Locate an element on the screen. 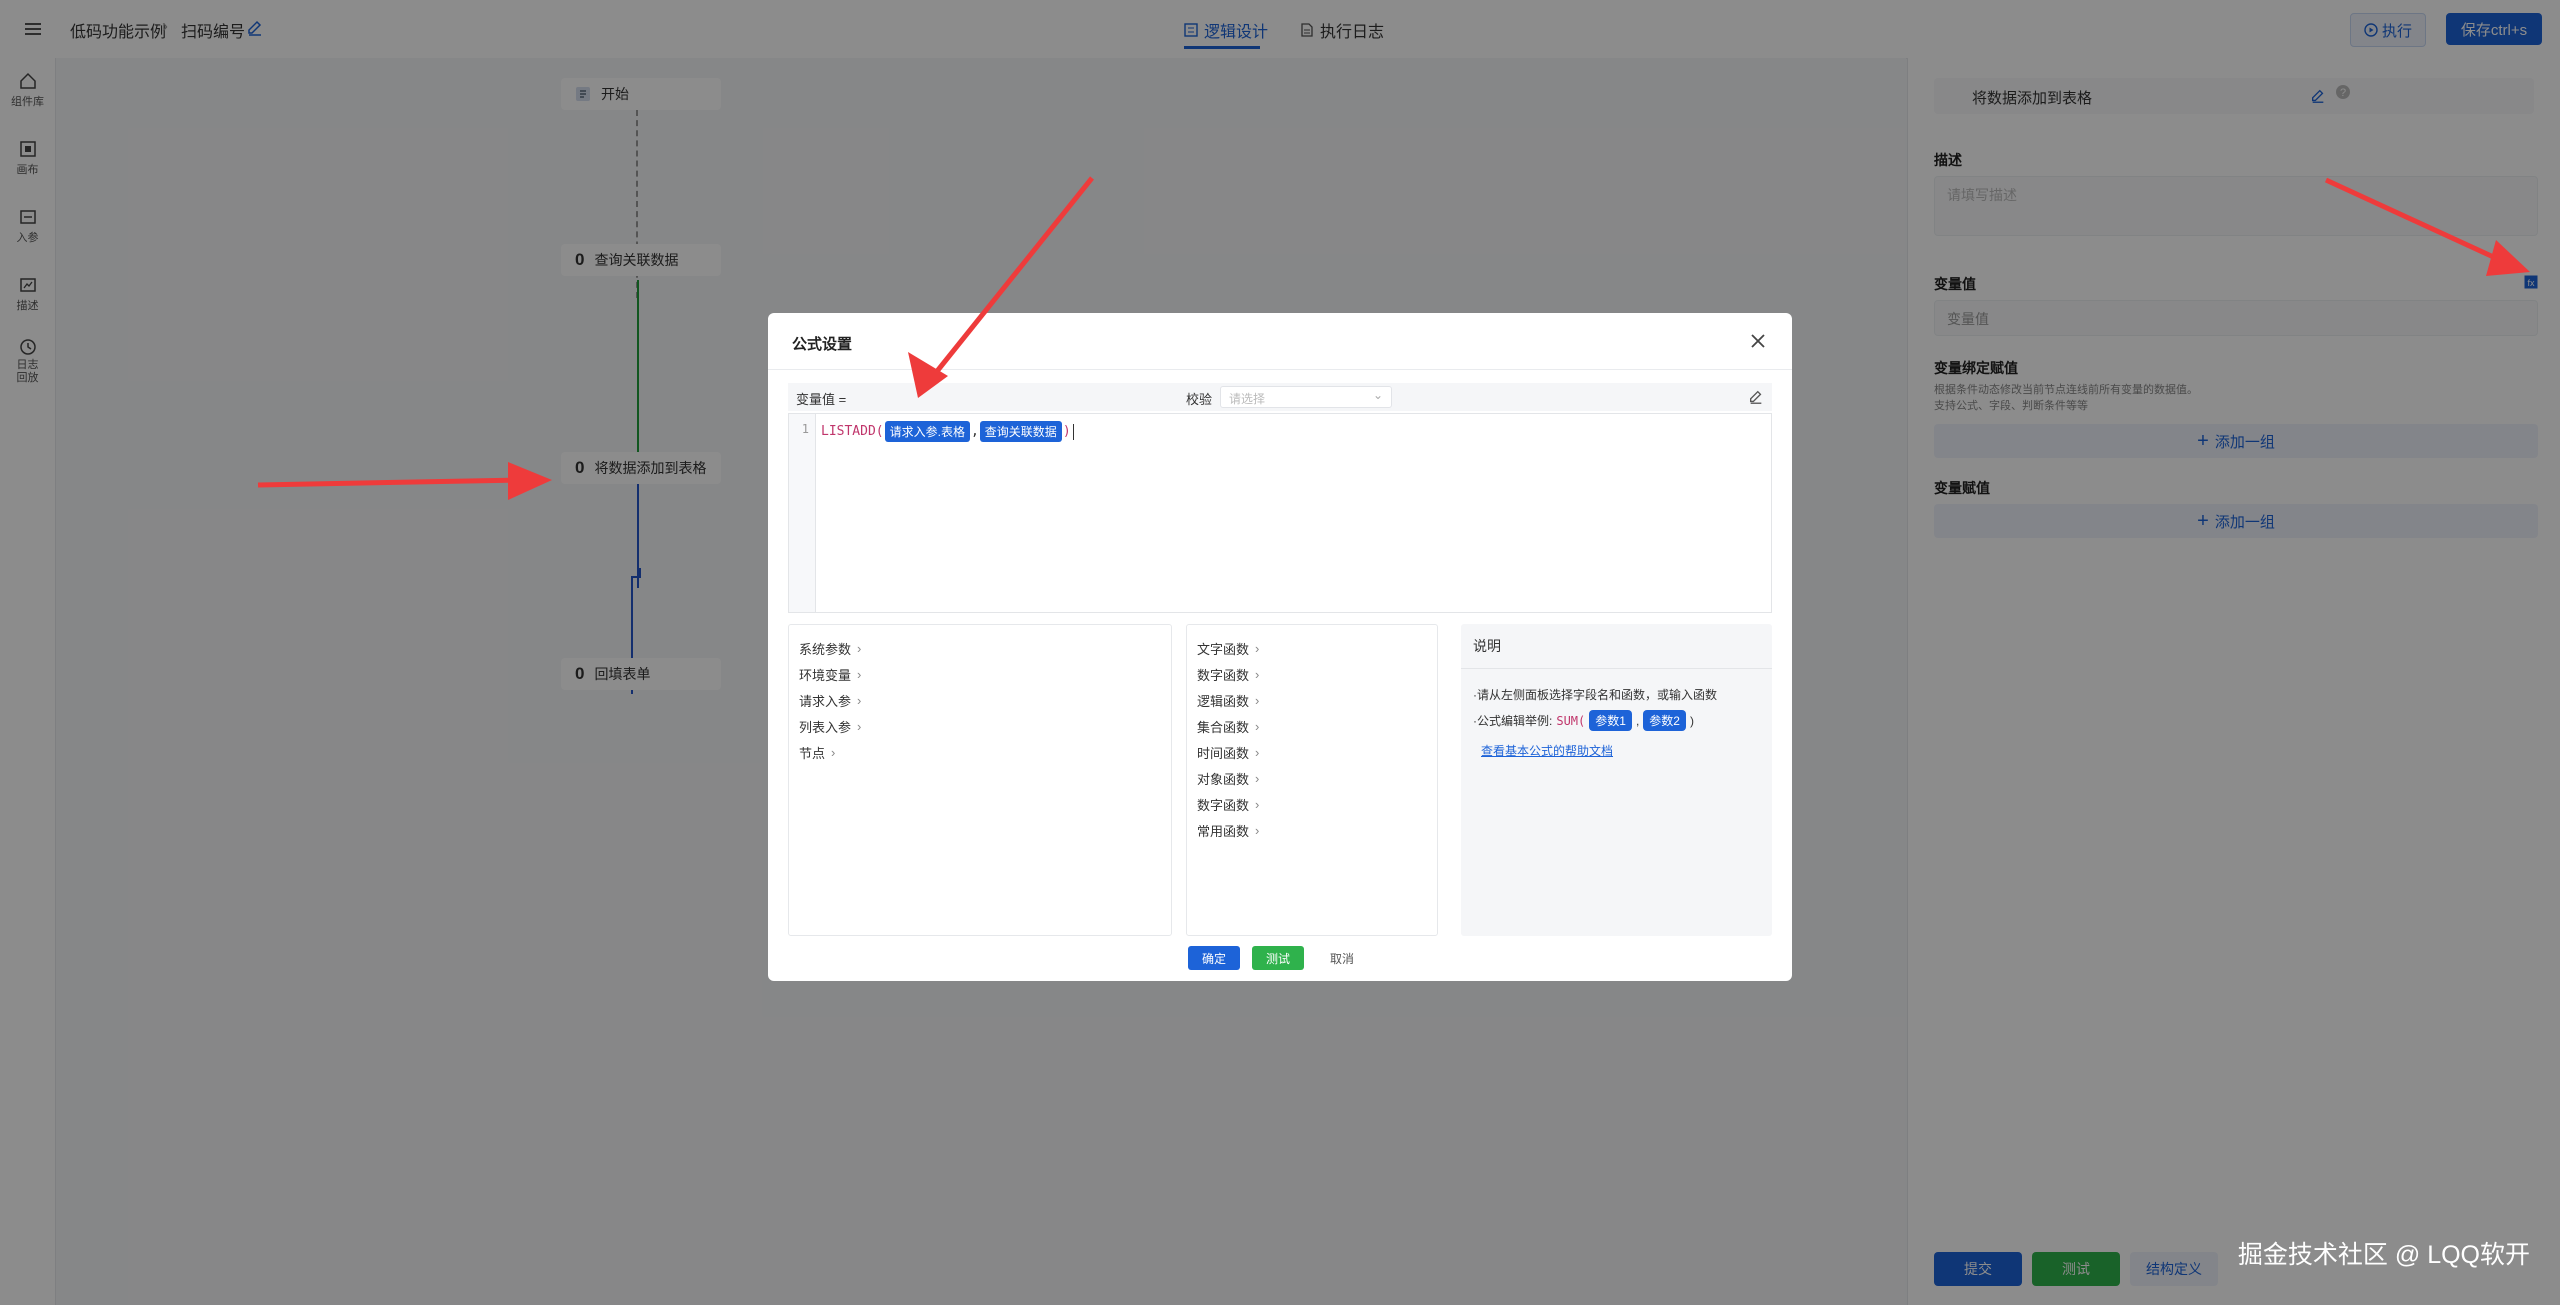 Image resolution: width=2560 pixels, height=1305 pixels. field-tag: 请求入参.表格 is located at coordinates (927, 431).